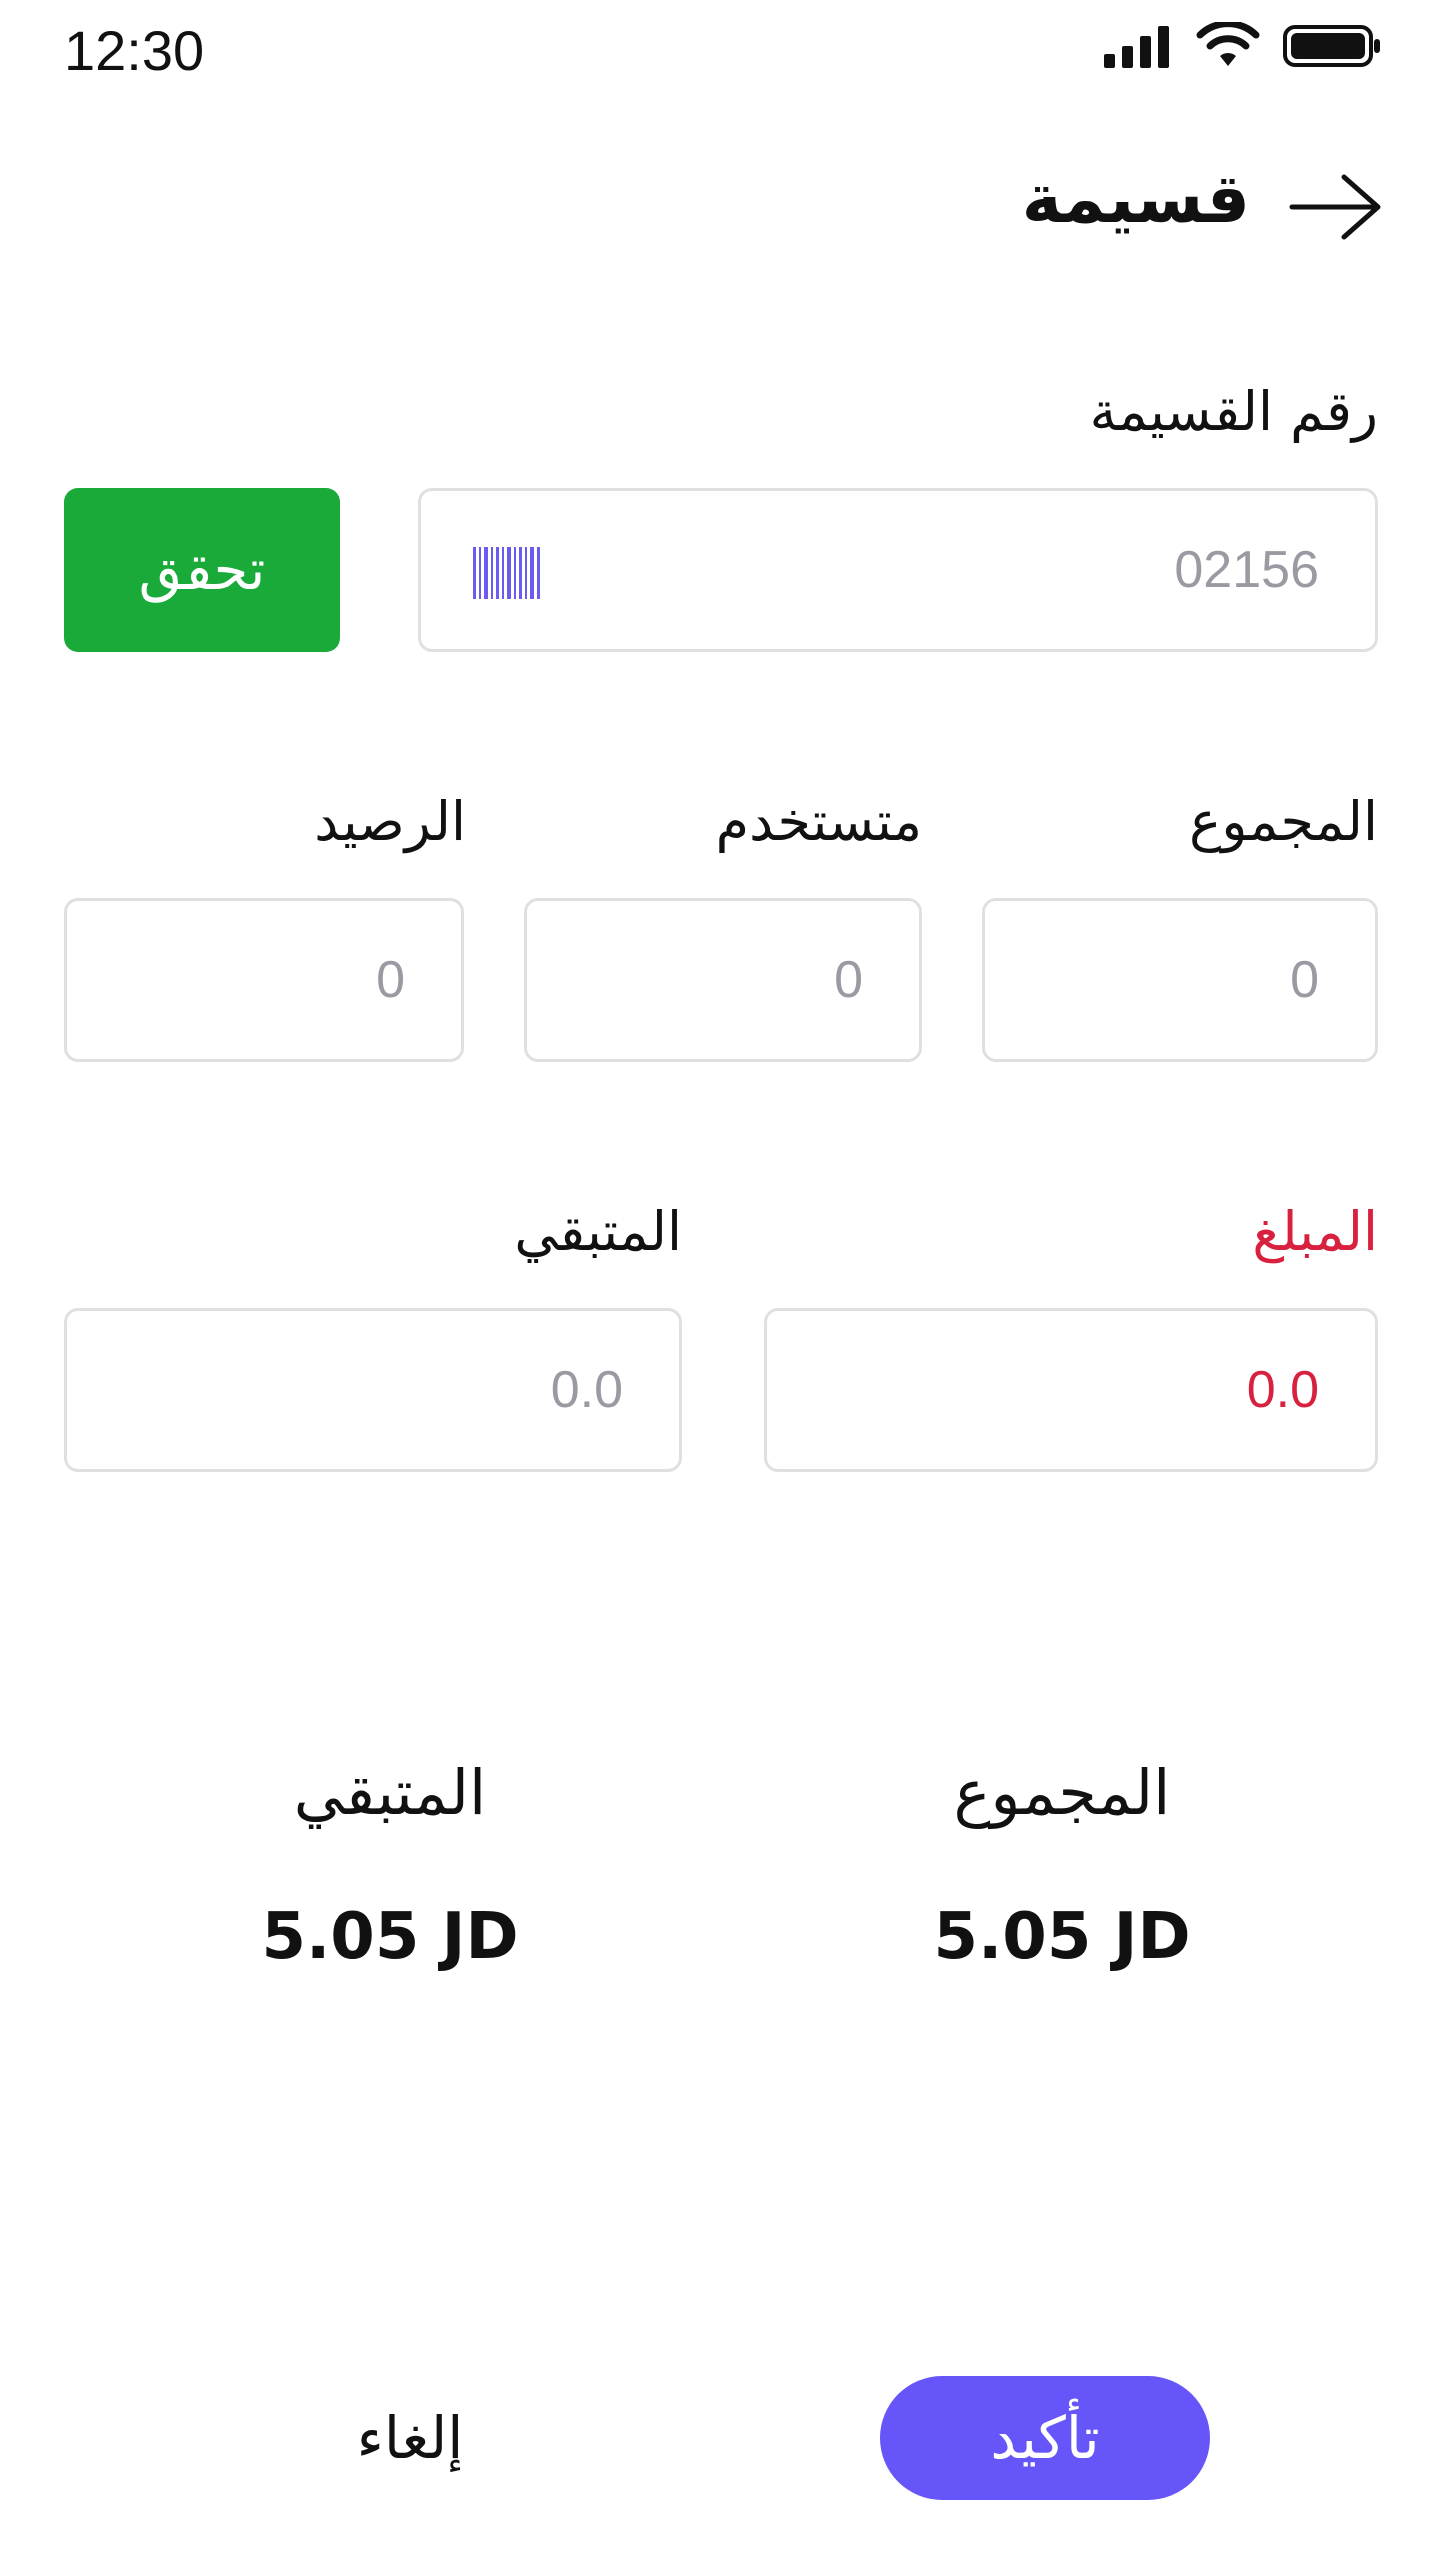 This screenshot has height=2560, width=1440. What do you see at coordinates (264, 980) in the screenshot?
I see `balance-field: 0` at bounding box center [264, 980].